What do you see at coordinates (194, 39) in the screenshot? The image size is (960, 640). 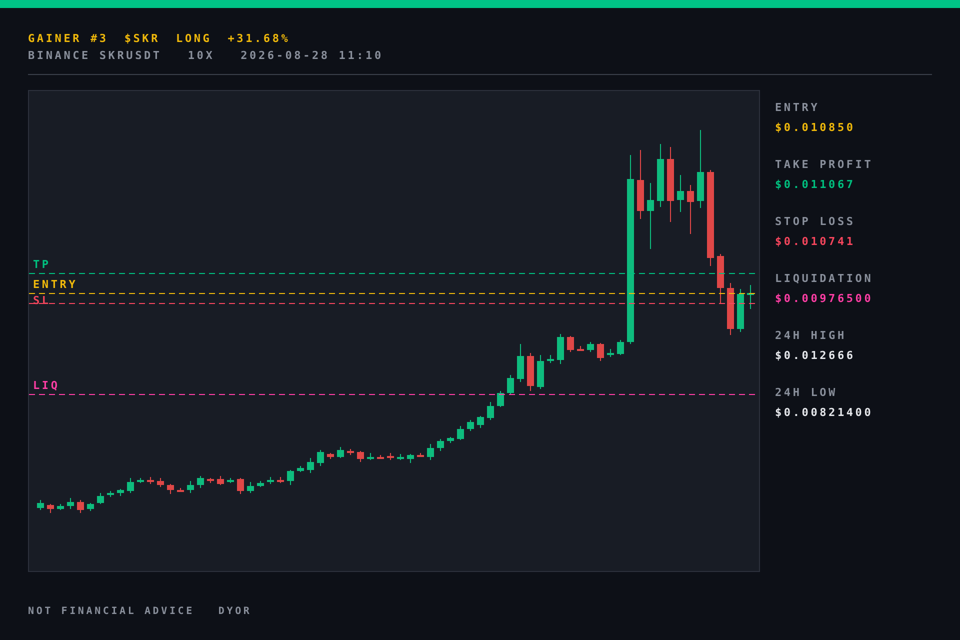 I see `title-text: LONG` at bounding box center [194, 39].